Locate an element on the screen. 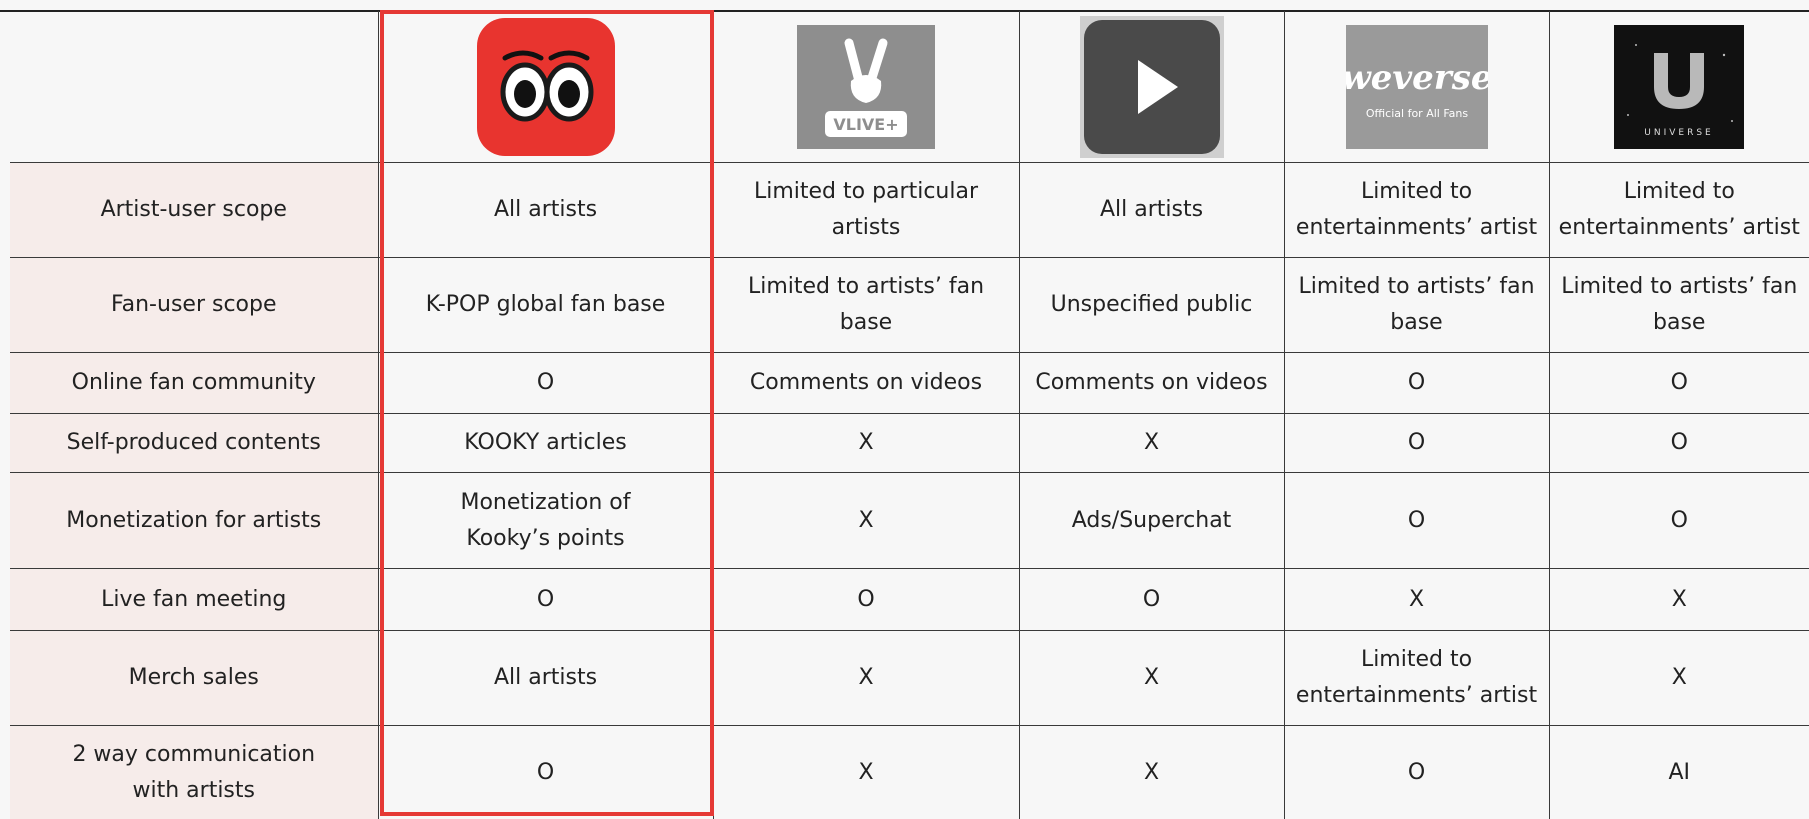 This screenshot has height=819, width=1809. header-kooky is located at coordinates (545, 87).